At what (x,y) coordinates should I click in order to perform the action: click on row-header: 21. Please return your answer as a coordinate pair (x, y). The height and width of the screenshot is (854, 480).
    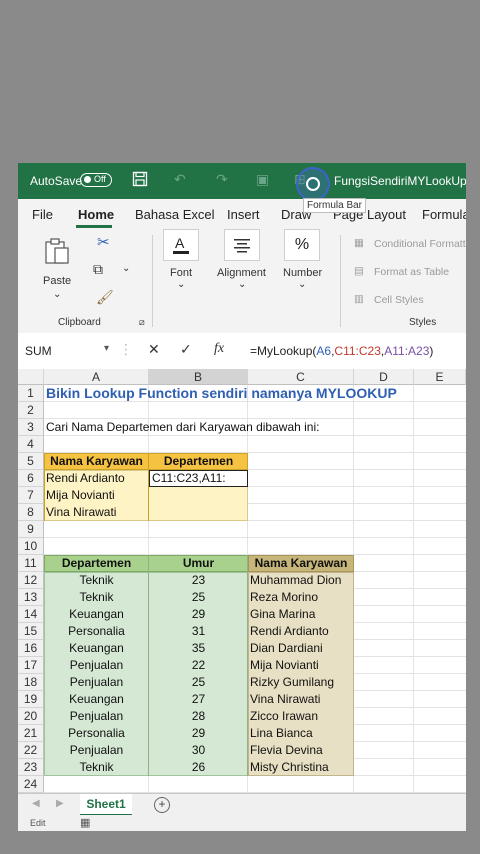
    Looking at the image, I should click on (31, 733).